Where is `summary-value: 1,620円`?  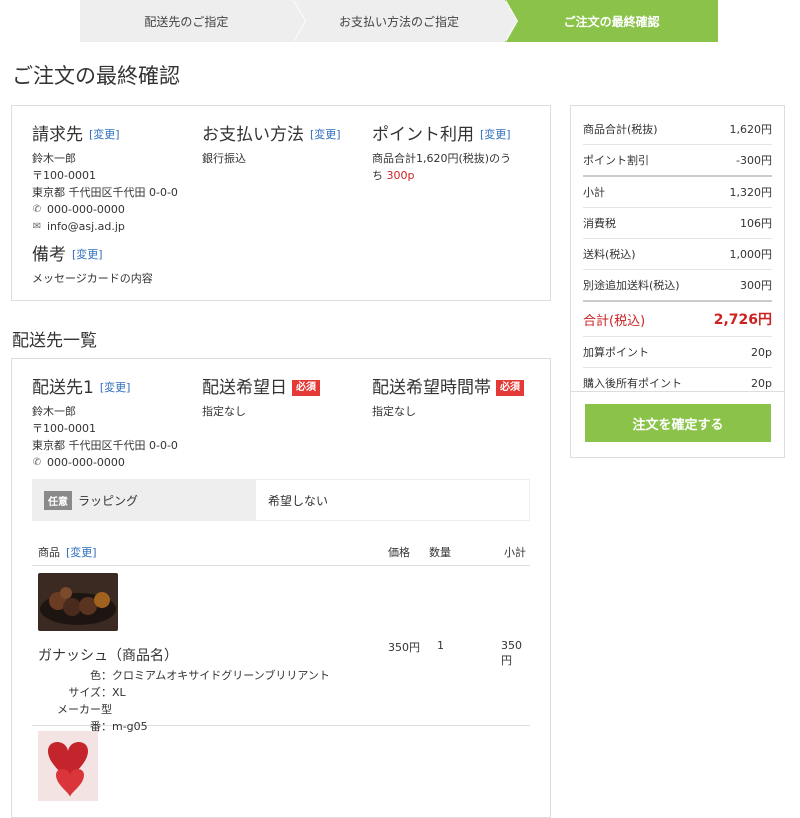 summary-value: 1,620円 is located at coordinates (751, 129).